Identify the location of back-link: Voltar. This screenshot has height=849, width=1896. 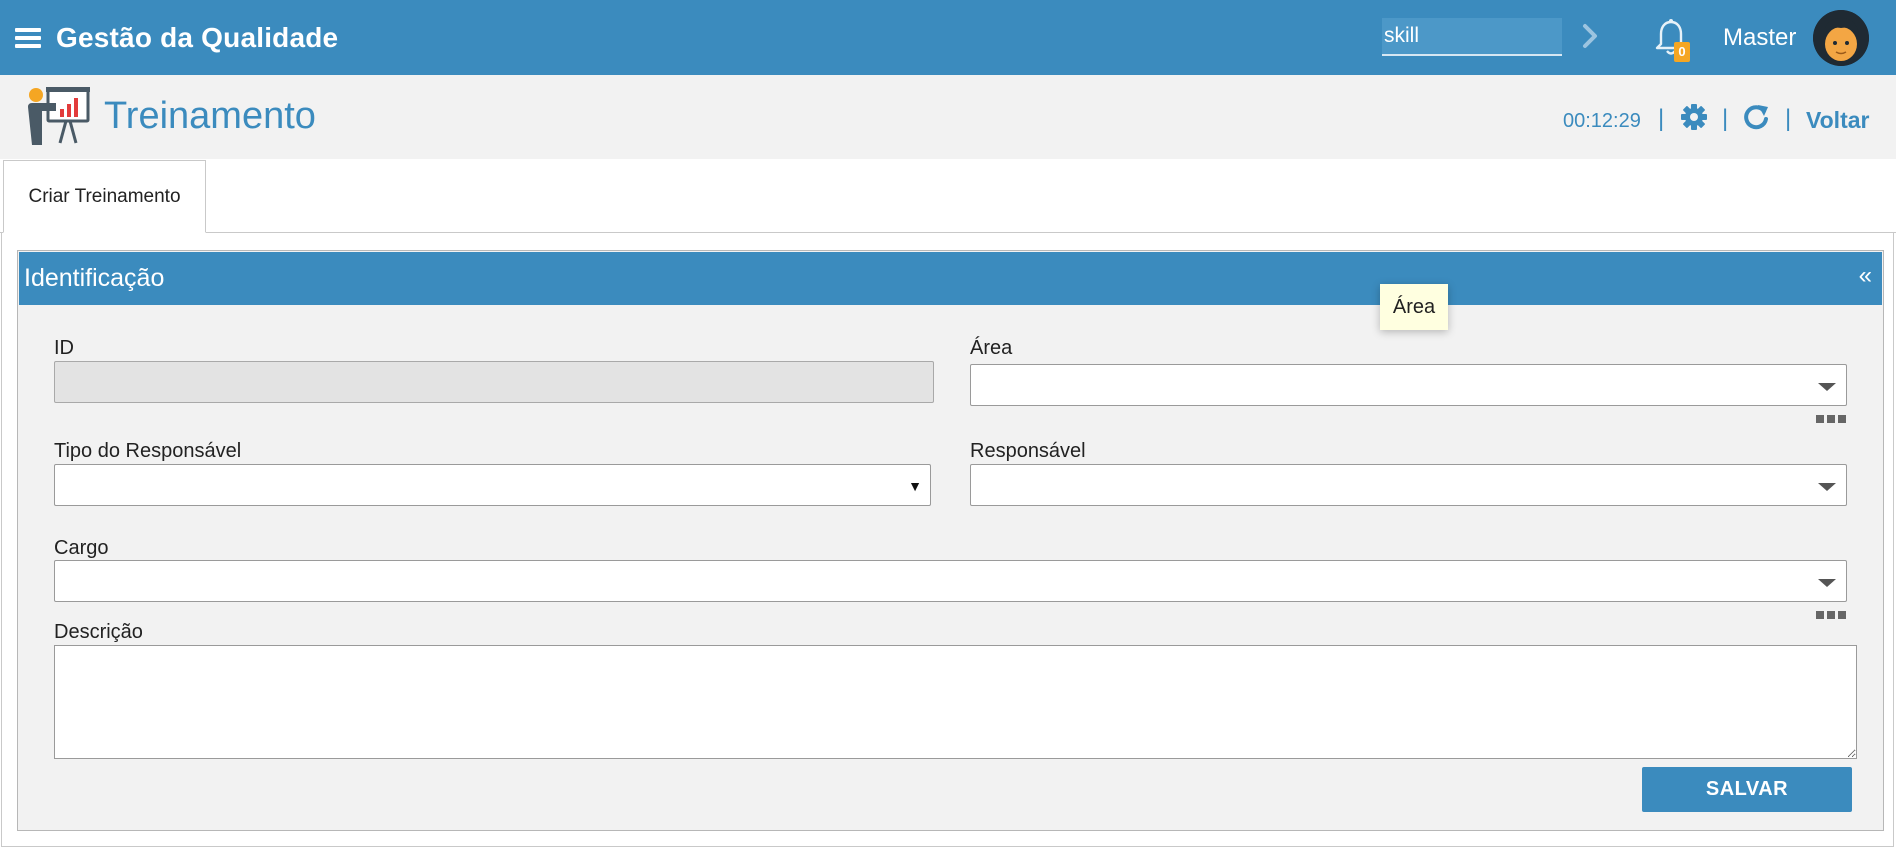
(1837, 120).